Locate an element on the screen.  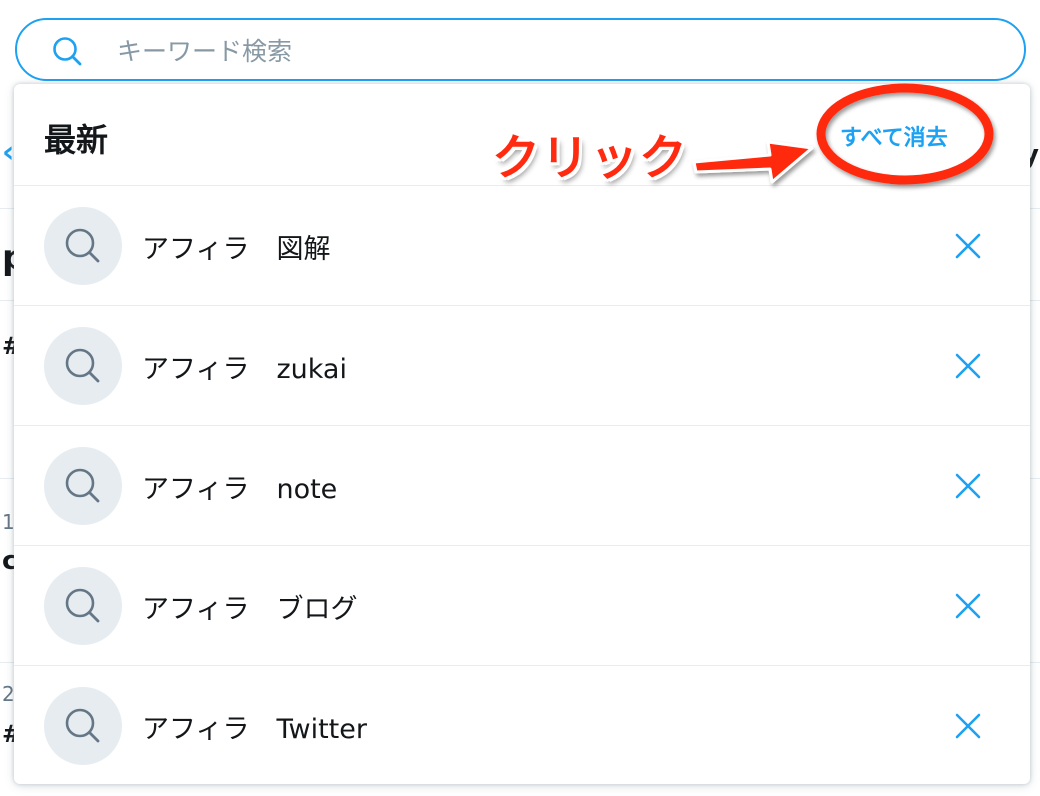
background-fragment: 1 is located at coordinates (8, 522).